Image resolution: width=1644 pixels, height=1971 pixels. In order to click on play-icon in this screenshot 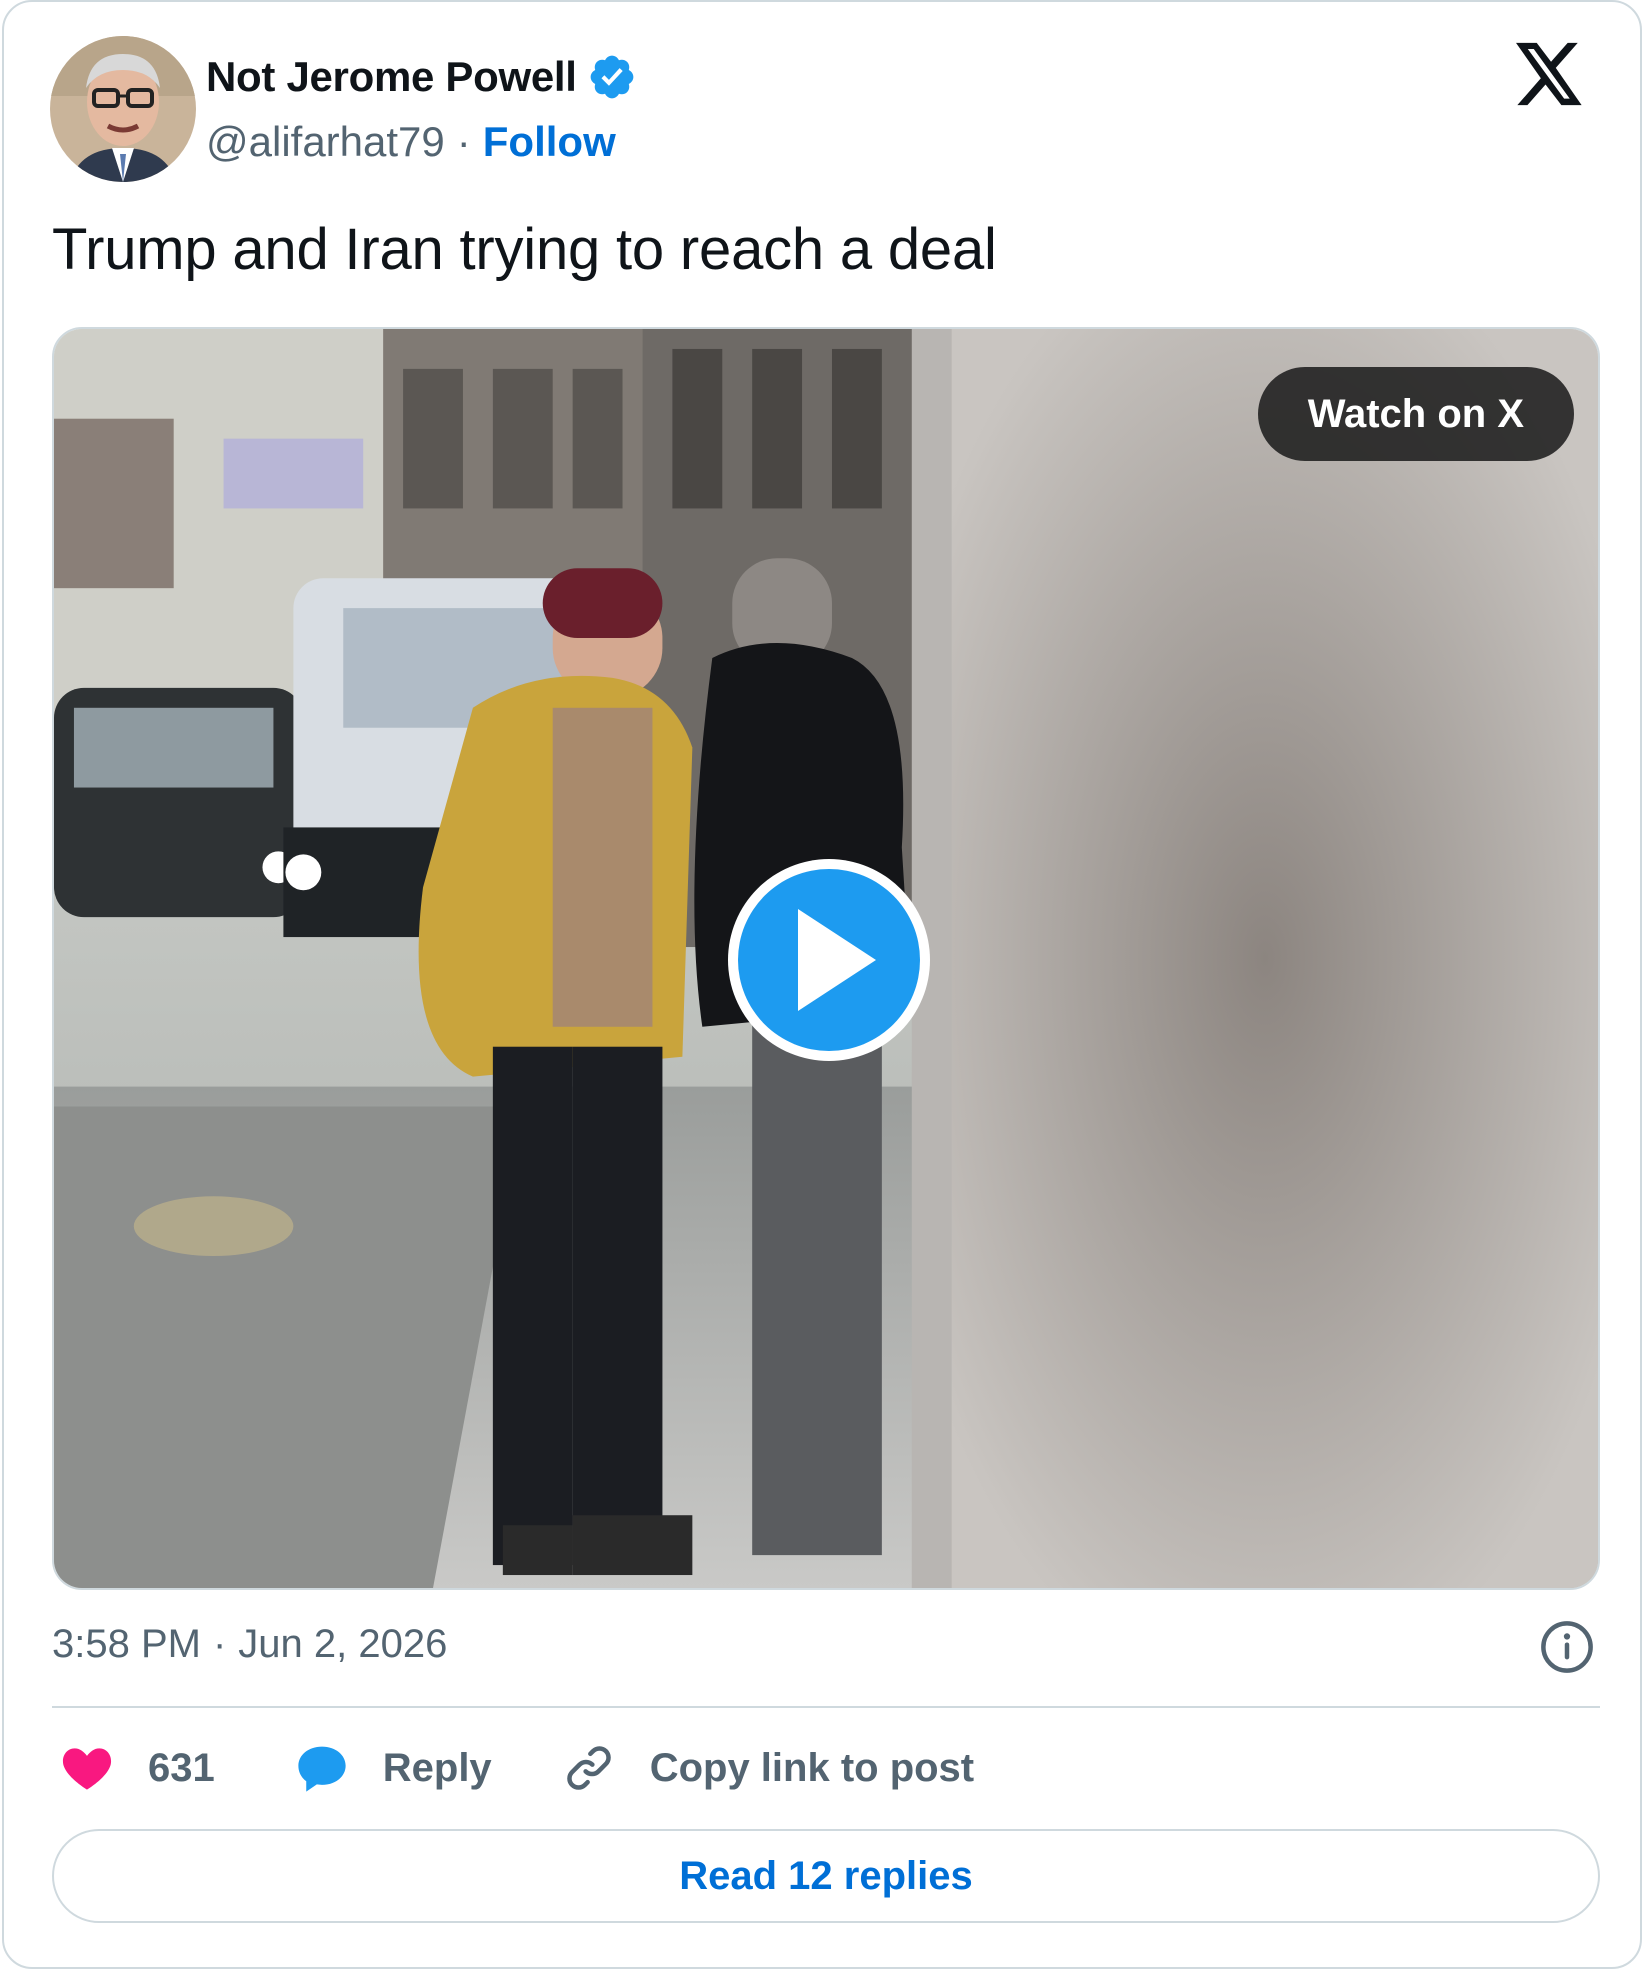, I will do `click(837, 960)`.